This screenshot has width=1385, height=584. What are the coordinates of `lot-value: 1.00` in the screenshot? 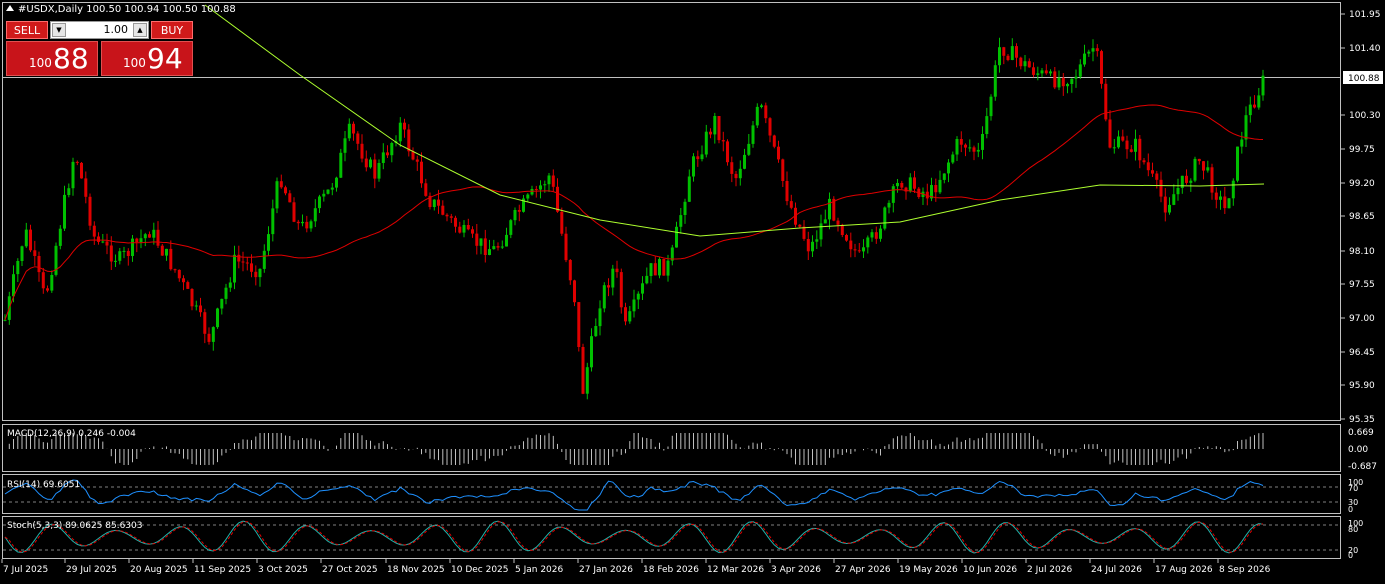 It's located at (116, 30).